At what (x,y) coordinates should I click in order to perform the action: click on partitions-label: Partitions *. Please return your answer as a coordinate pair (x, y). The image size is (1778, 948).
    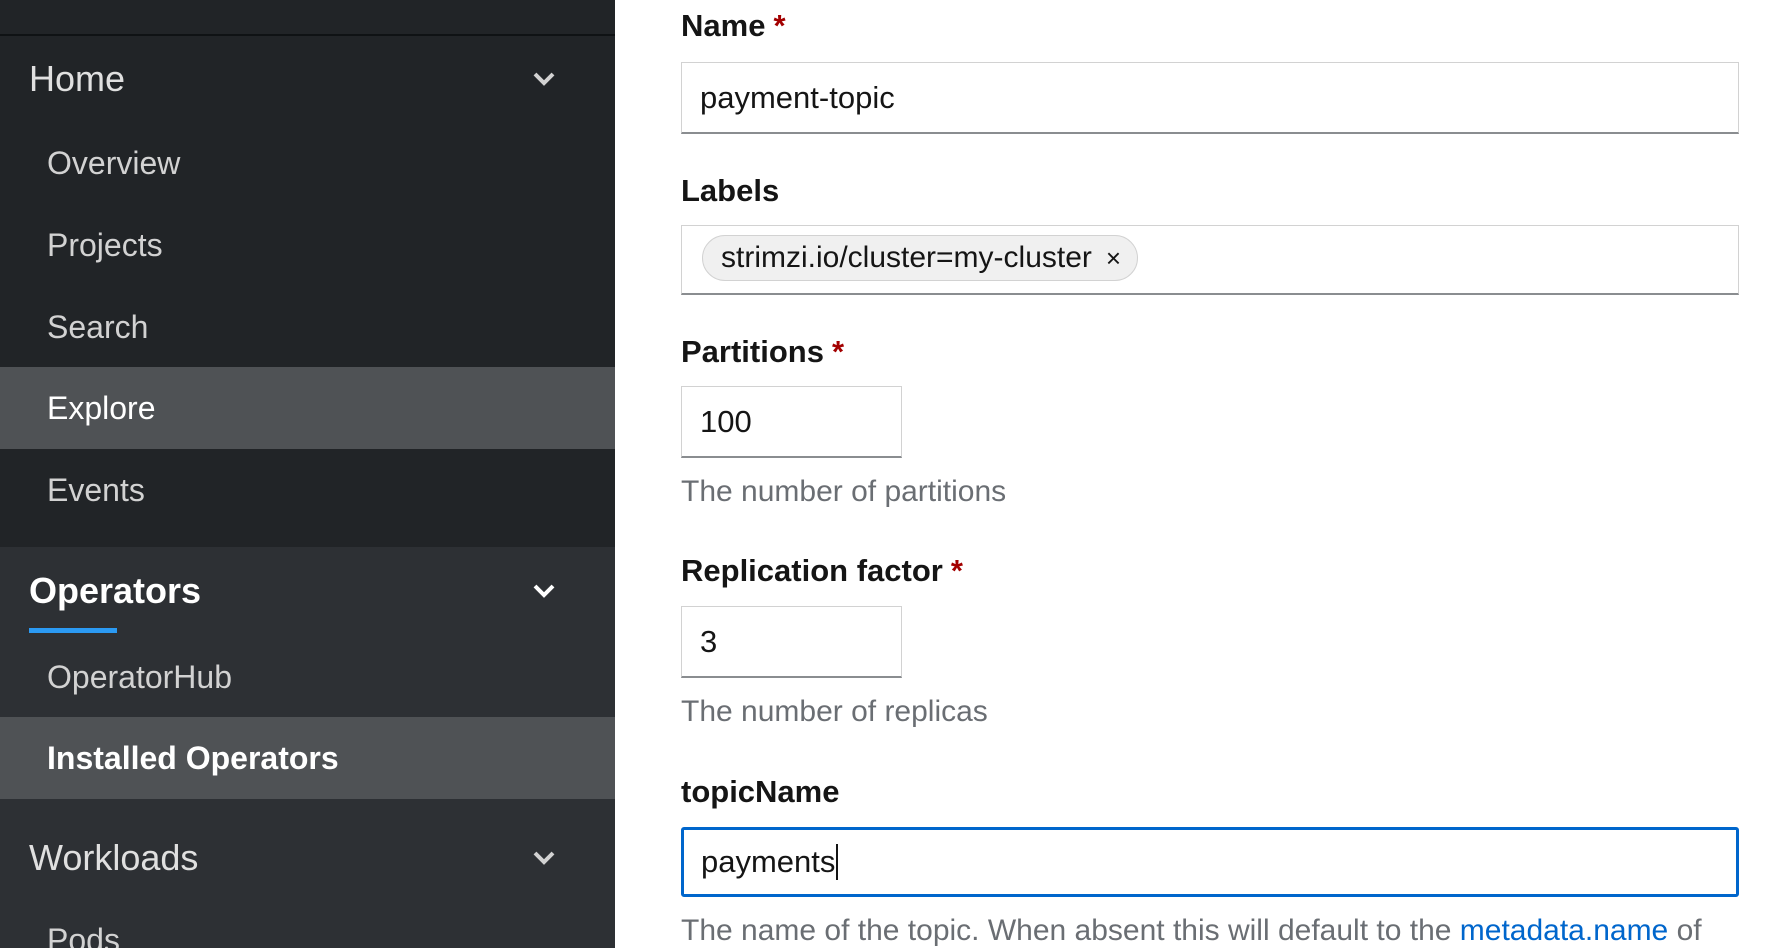
    Looking at the image, I should click on (762, 352).